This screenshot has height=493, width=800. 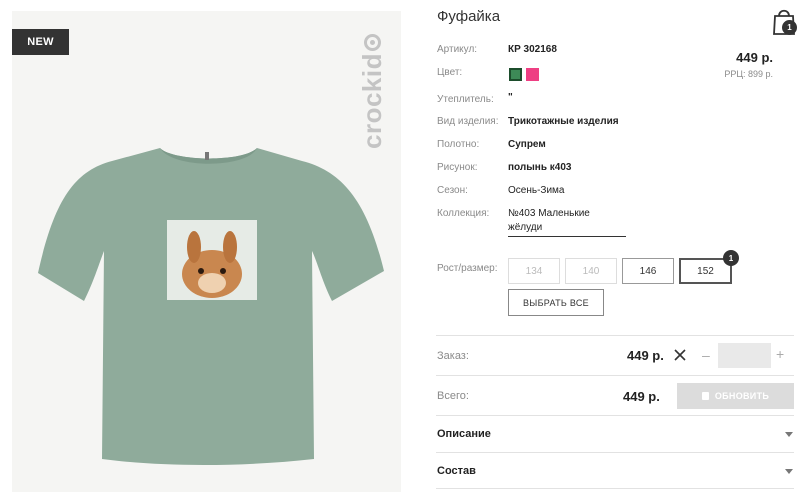 What do you see at coordinates (680, 355) in the screenshot?
I see `remove-icon` at bounding box center [680, 355].